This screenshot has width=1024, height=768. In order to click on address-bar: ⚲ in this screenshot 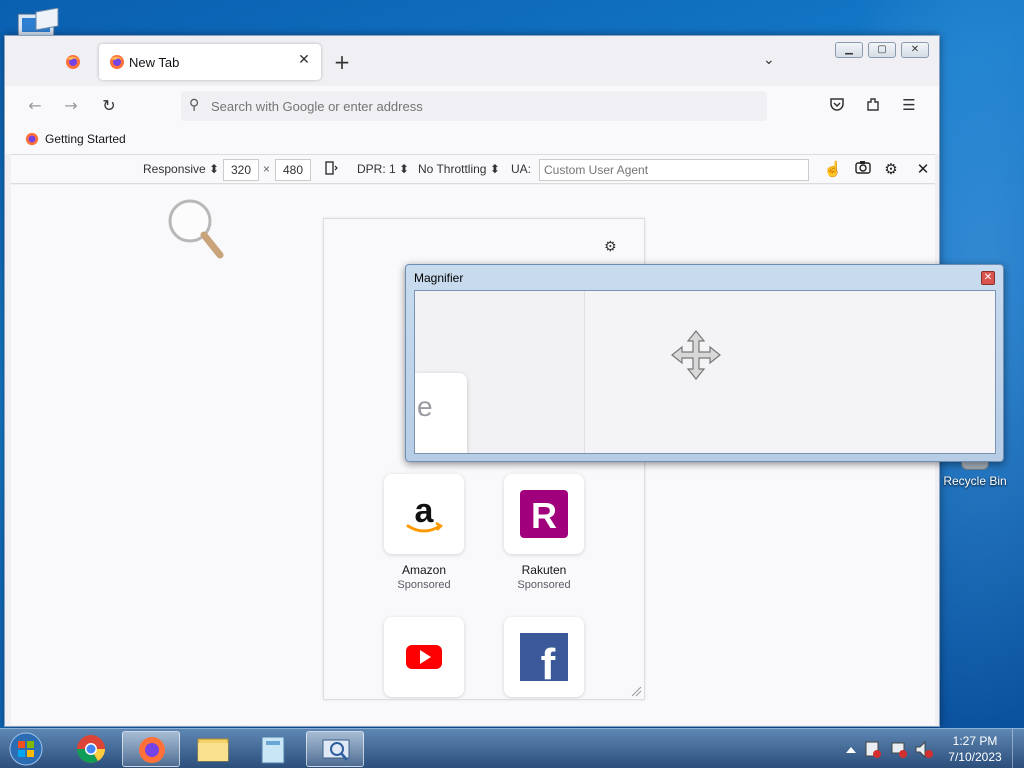, I will do `click(474, 106)`.